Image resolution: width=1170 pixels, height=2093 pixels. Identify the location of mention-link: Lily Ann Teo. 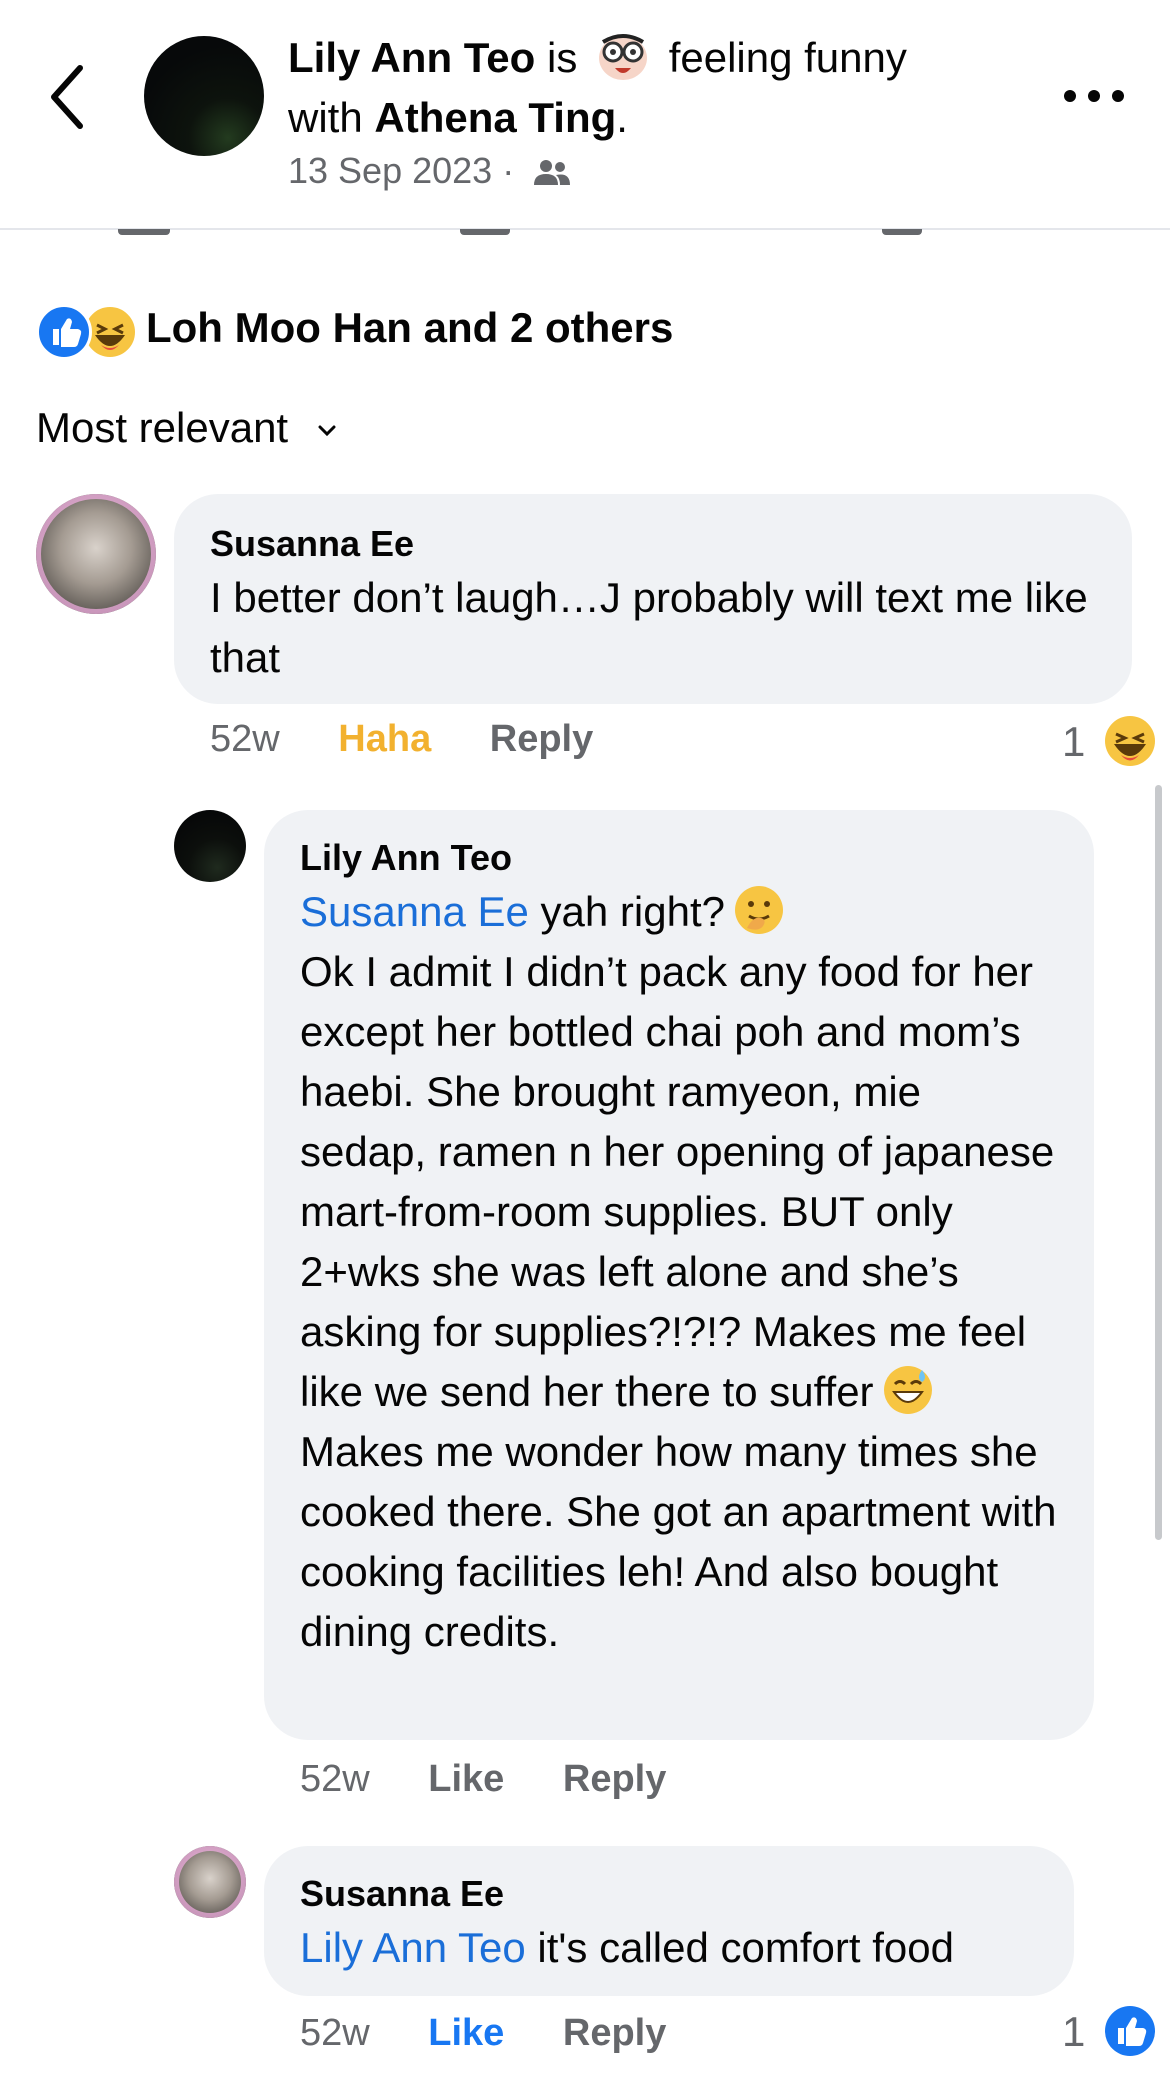
(413, 1947).